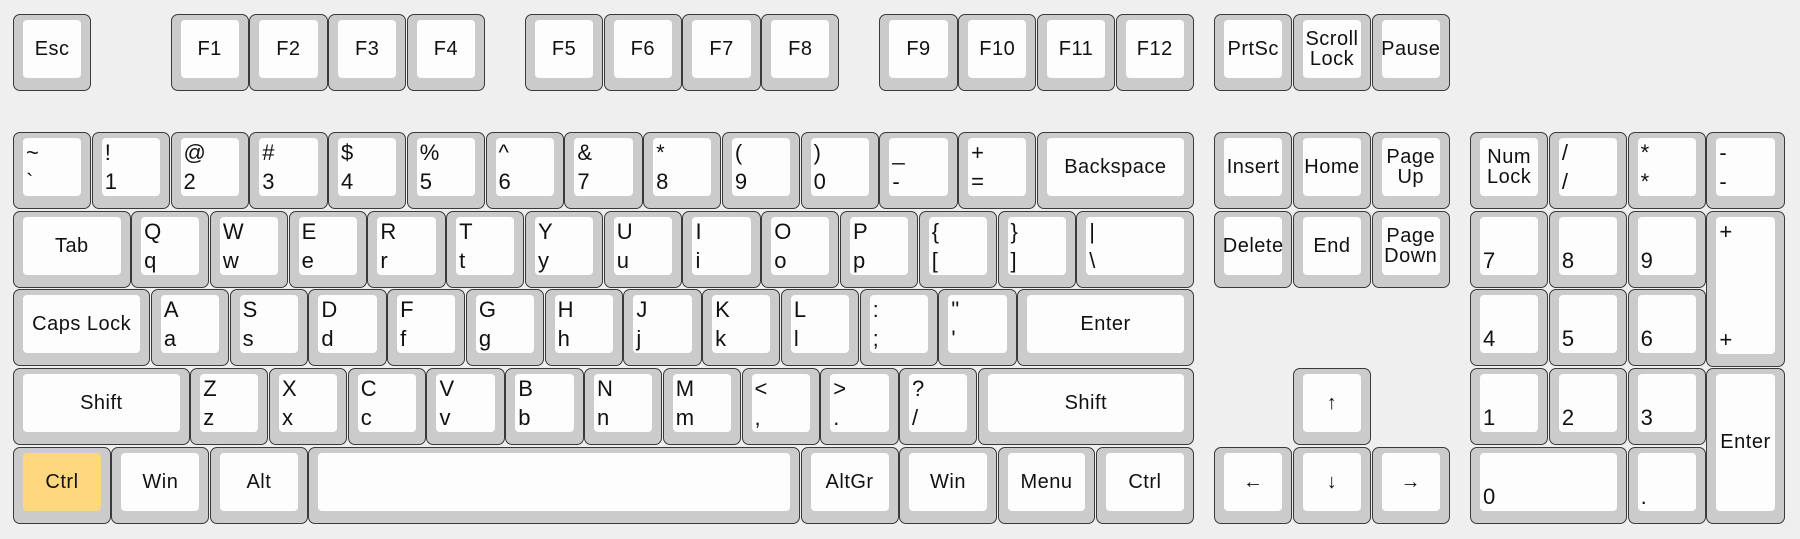  I want to click on key-x: Xx, so click(308, 406).